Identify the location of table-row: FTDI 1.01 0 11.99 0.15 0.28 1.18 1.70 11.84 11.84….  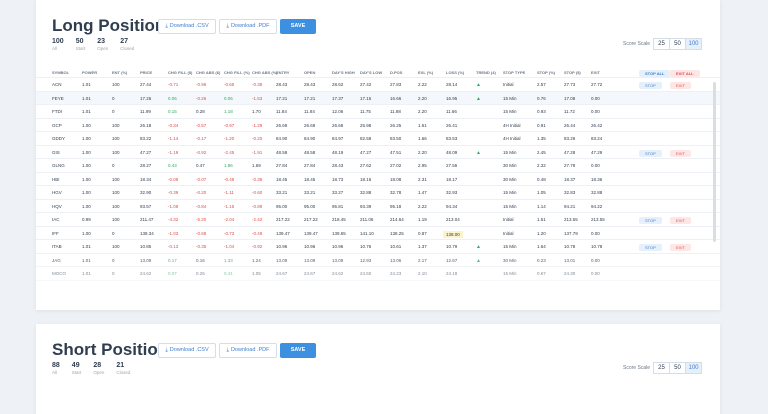
(378, 112).